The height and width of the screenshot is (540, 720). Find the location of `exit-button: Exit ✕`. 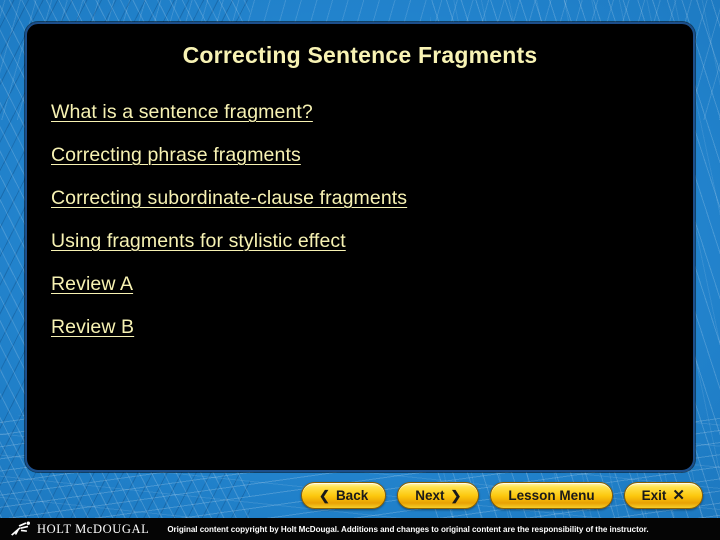

exit-button: Exit ✕ is located at coordinates (663, 495).